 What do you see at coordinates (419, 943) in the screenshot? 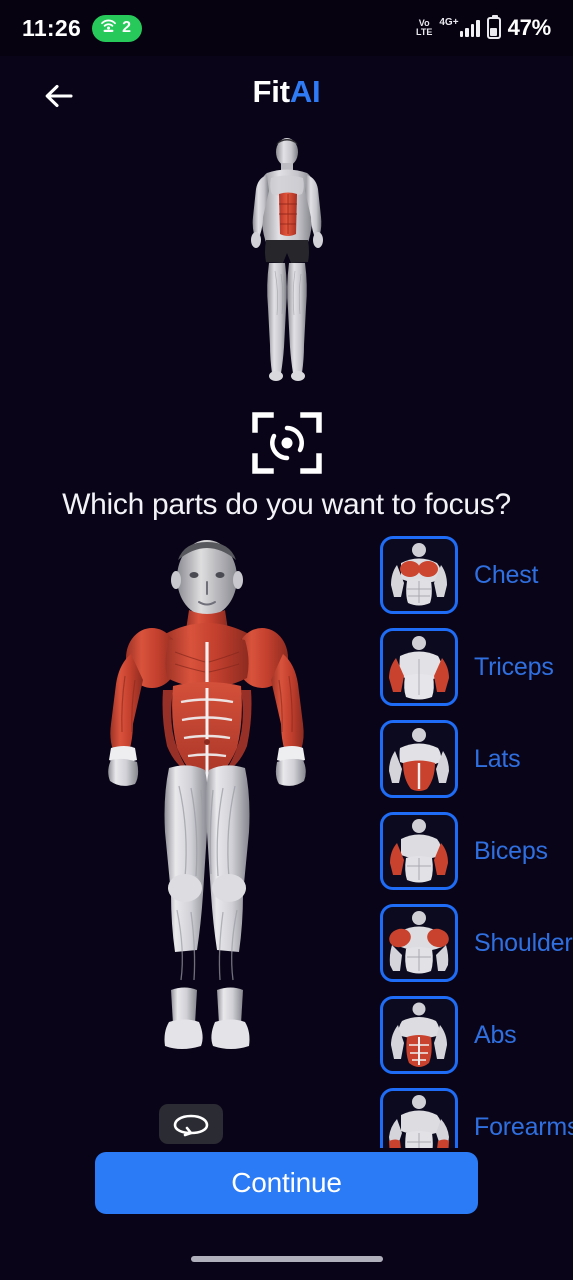
I see `shoulder-thumbnail` at bounding box center [419, 943].